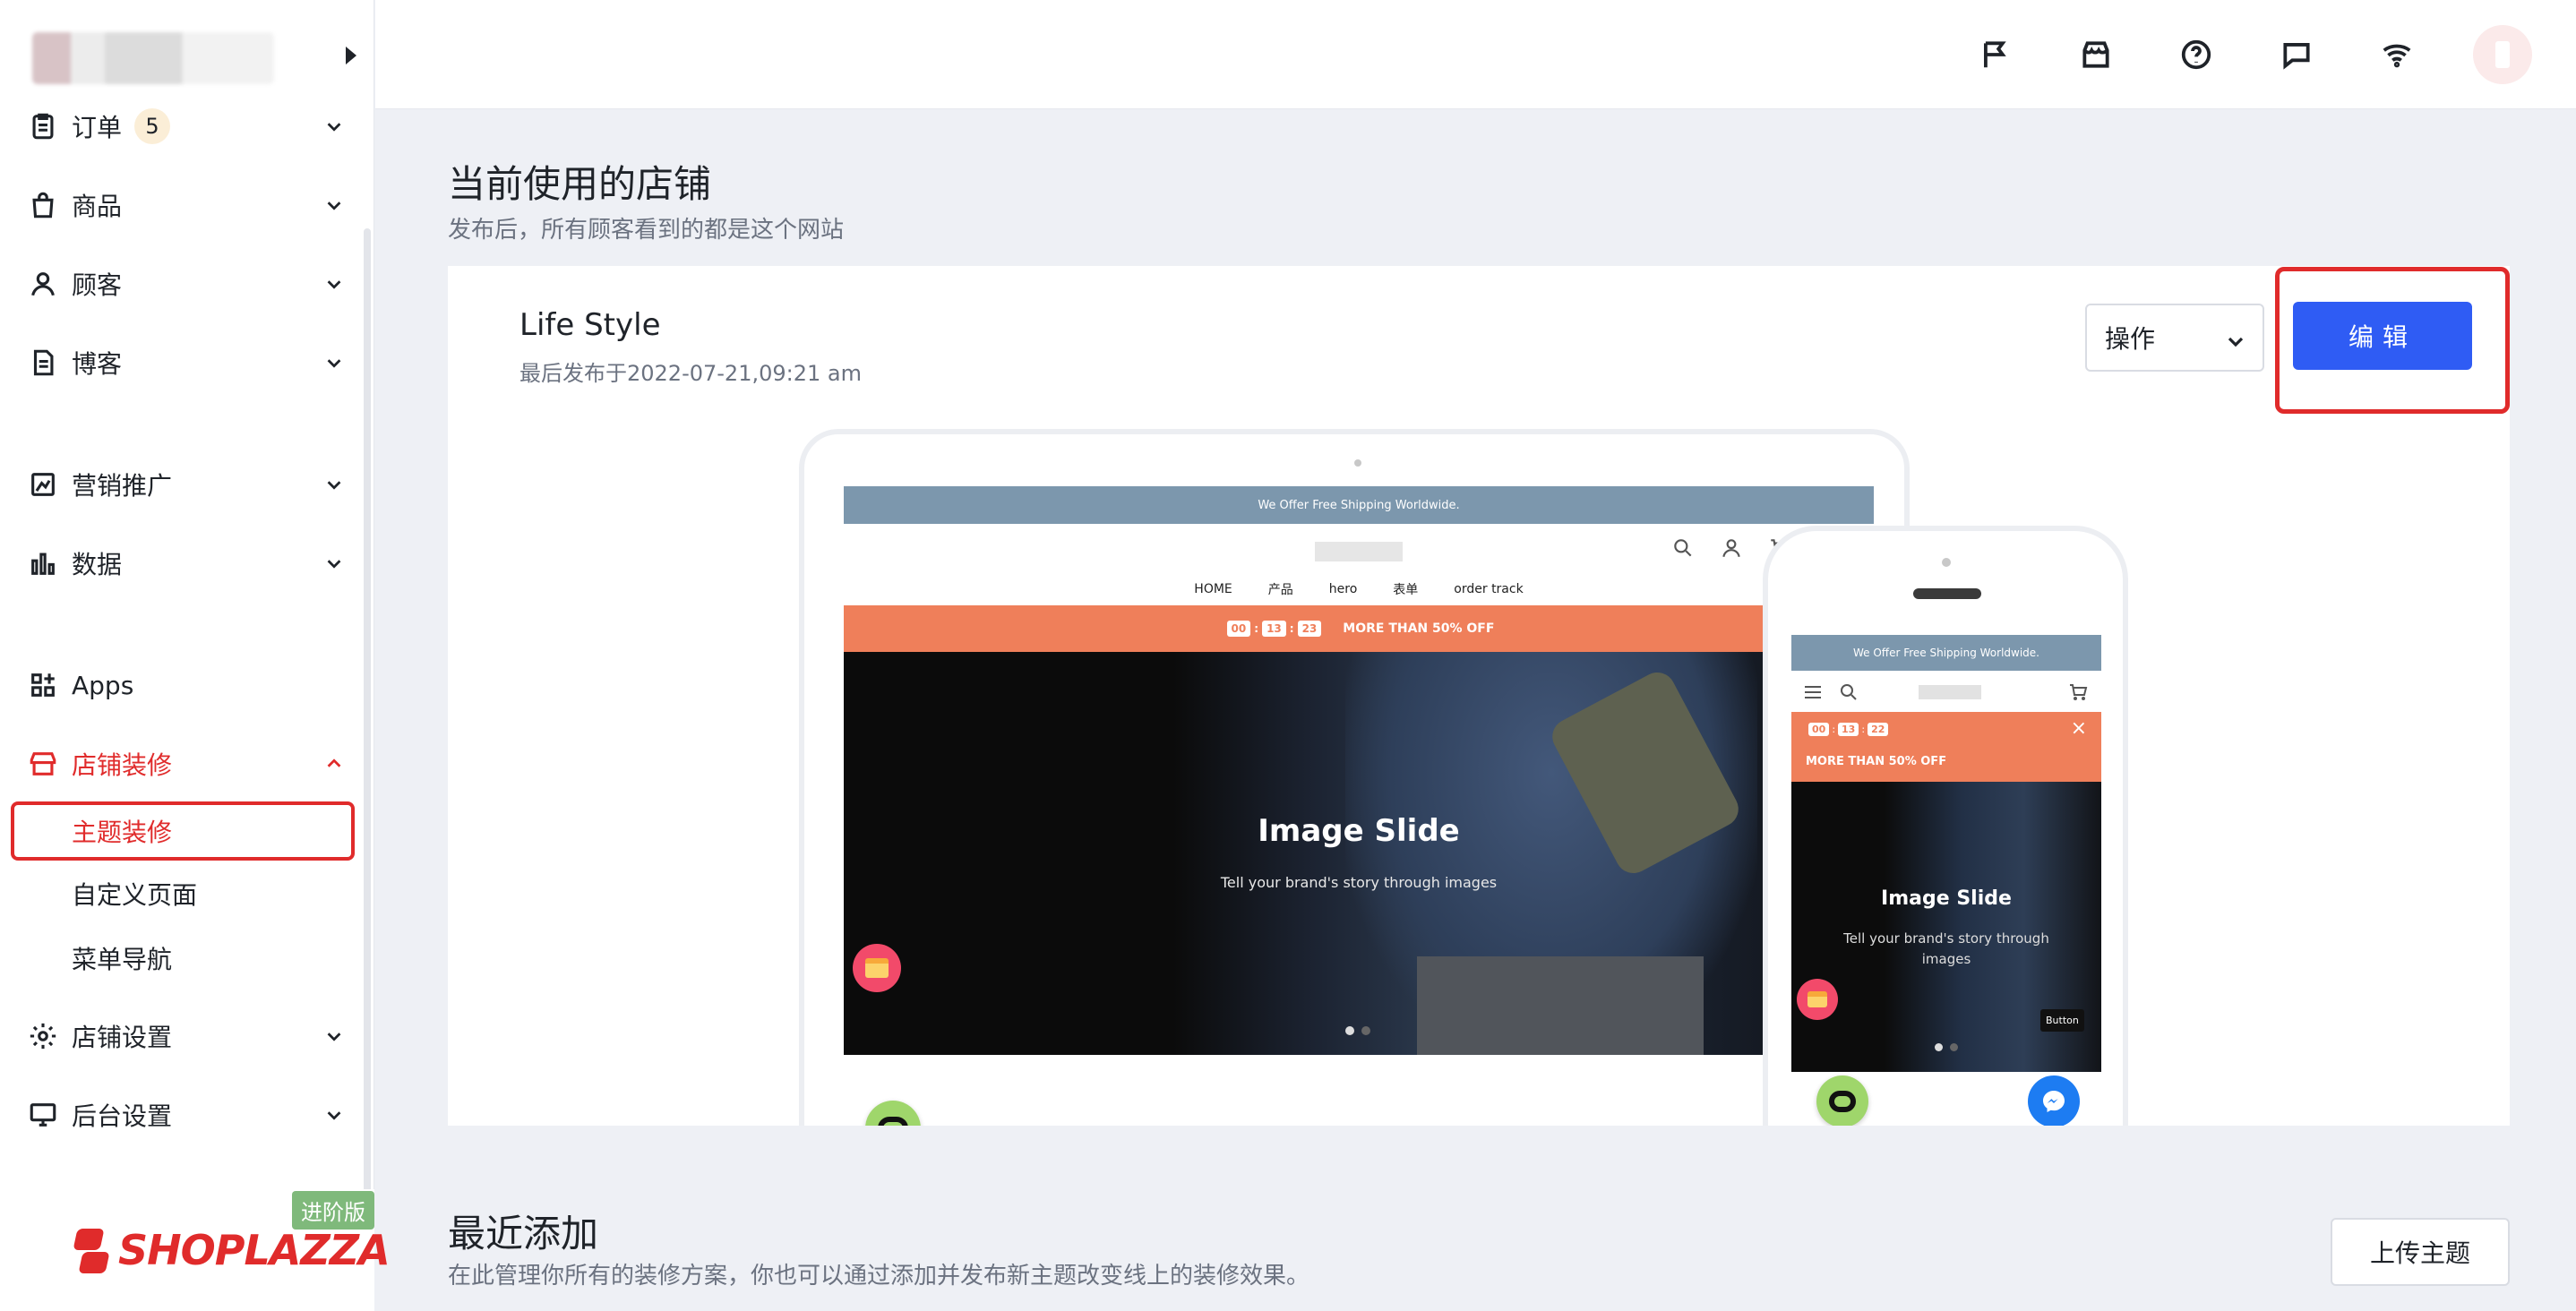 This screenshot has height=1311, width=2576. I want to click on message-icon, so click(2296, 54).